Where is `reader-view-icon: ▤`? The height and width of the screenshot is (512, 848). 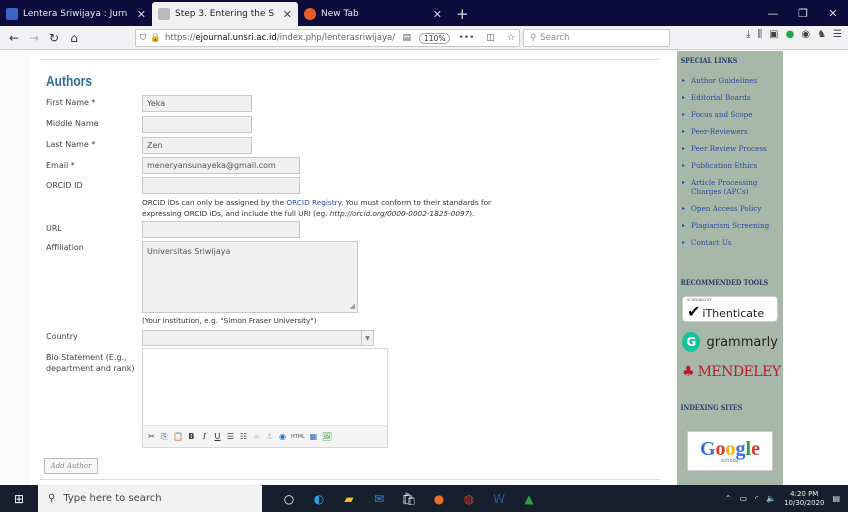 reader-view-icon: ▤ is located at coordinates (407, 38).